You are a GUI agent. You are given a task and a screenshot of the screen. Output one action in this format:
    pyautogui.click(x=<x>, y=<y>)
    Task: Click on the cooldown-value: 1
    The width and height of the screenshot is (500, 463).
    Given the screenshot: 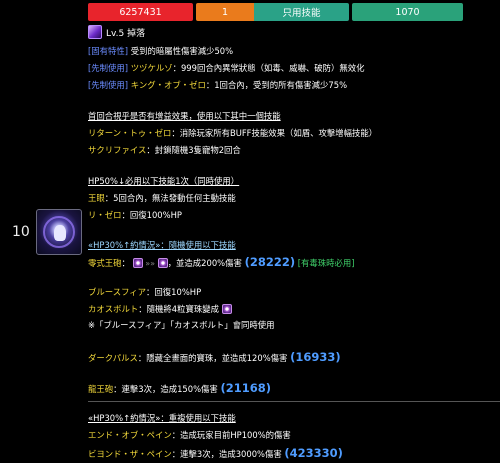 What is the action you would take?
    pyautogui.click(x=225, y=12)
    